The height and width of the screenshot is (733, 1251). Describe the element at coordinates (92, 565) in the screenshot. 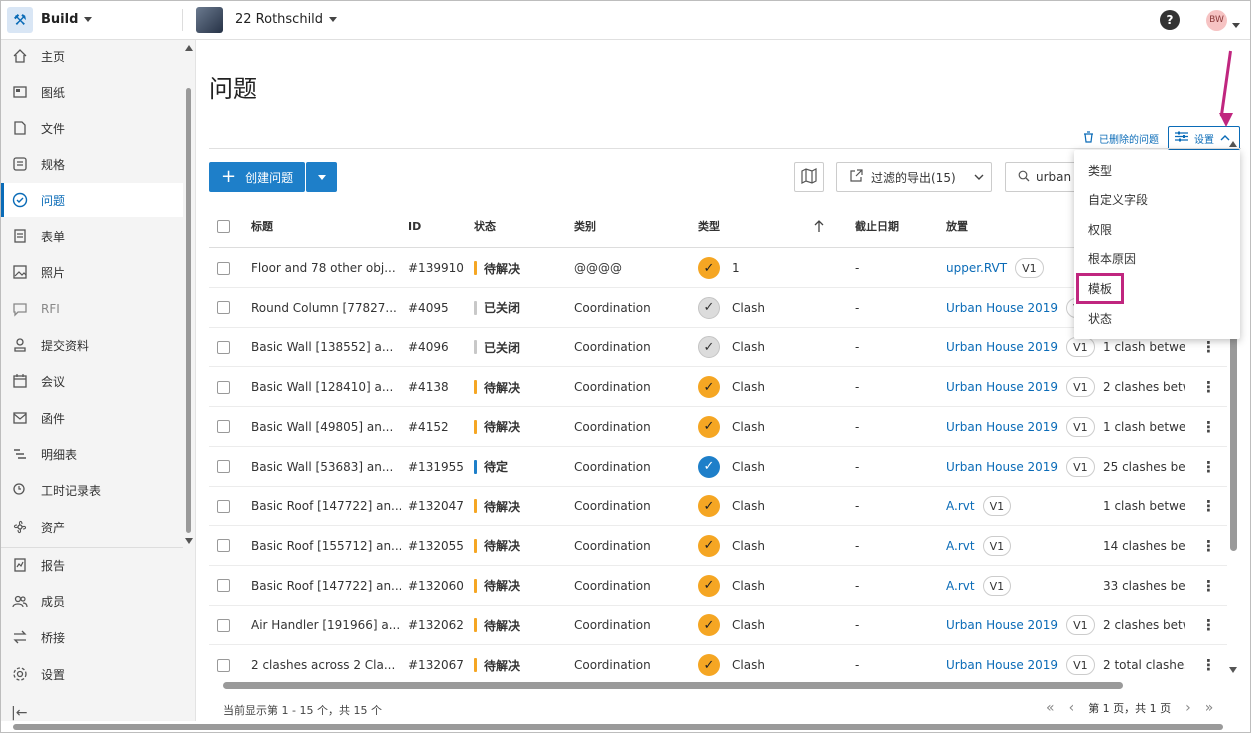

I see `sidebar-item-reports: 报告` at that location.